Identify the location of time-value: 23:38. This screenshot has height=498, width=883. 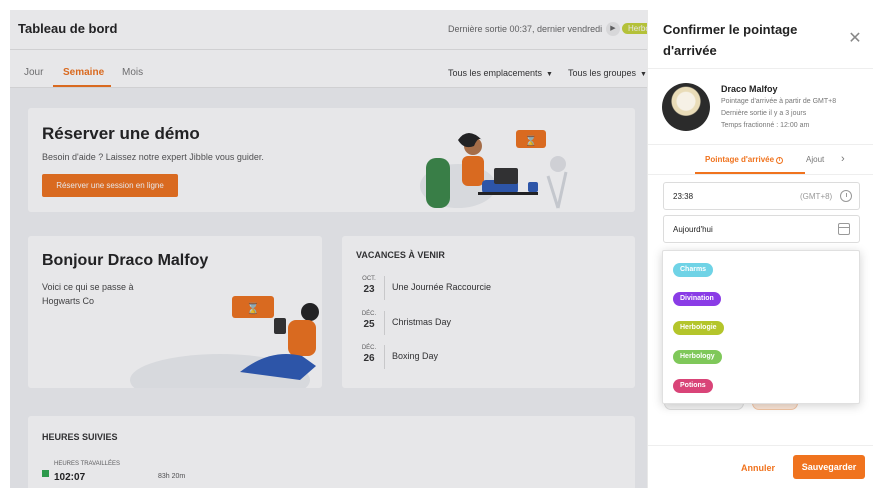
(683, 196).